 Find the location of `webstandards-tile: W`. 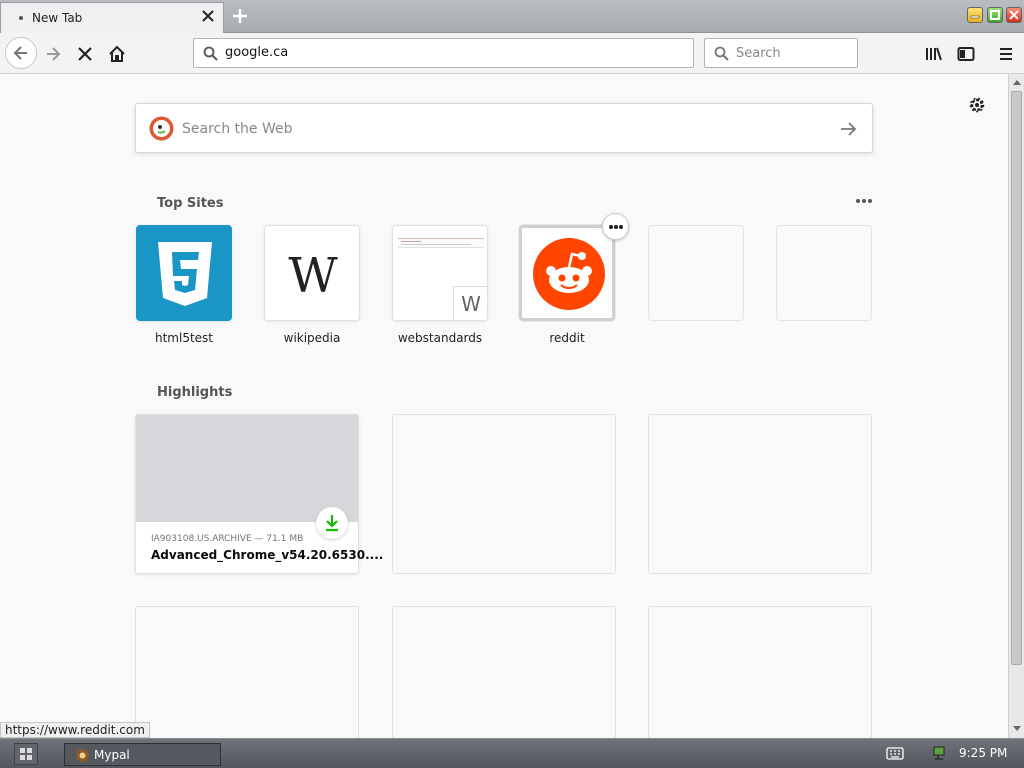

webstandards-tile: W is located at coordinates (440, 273).